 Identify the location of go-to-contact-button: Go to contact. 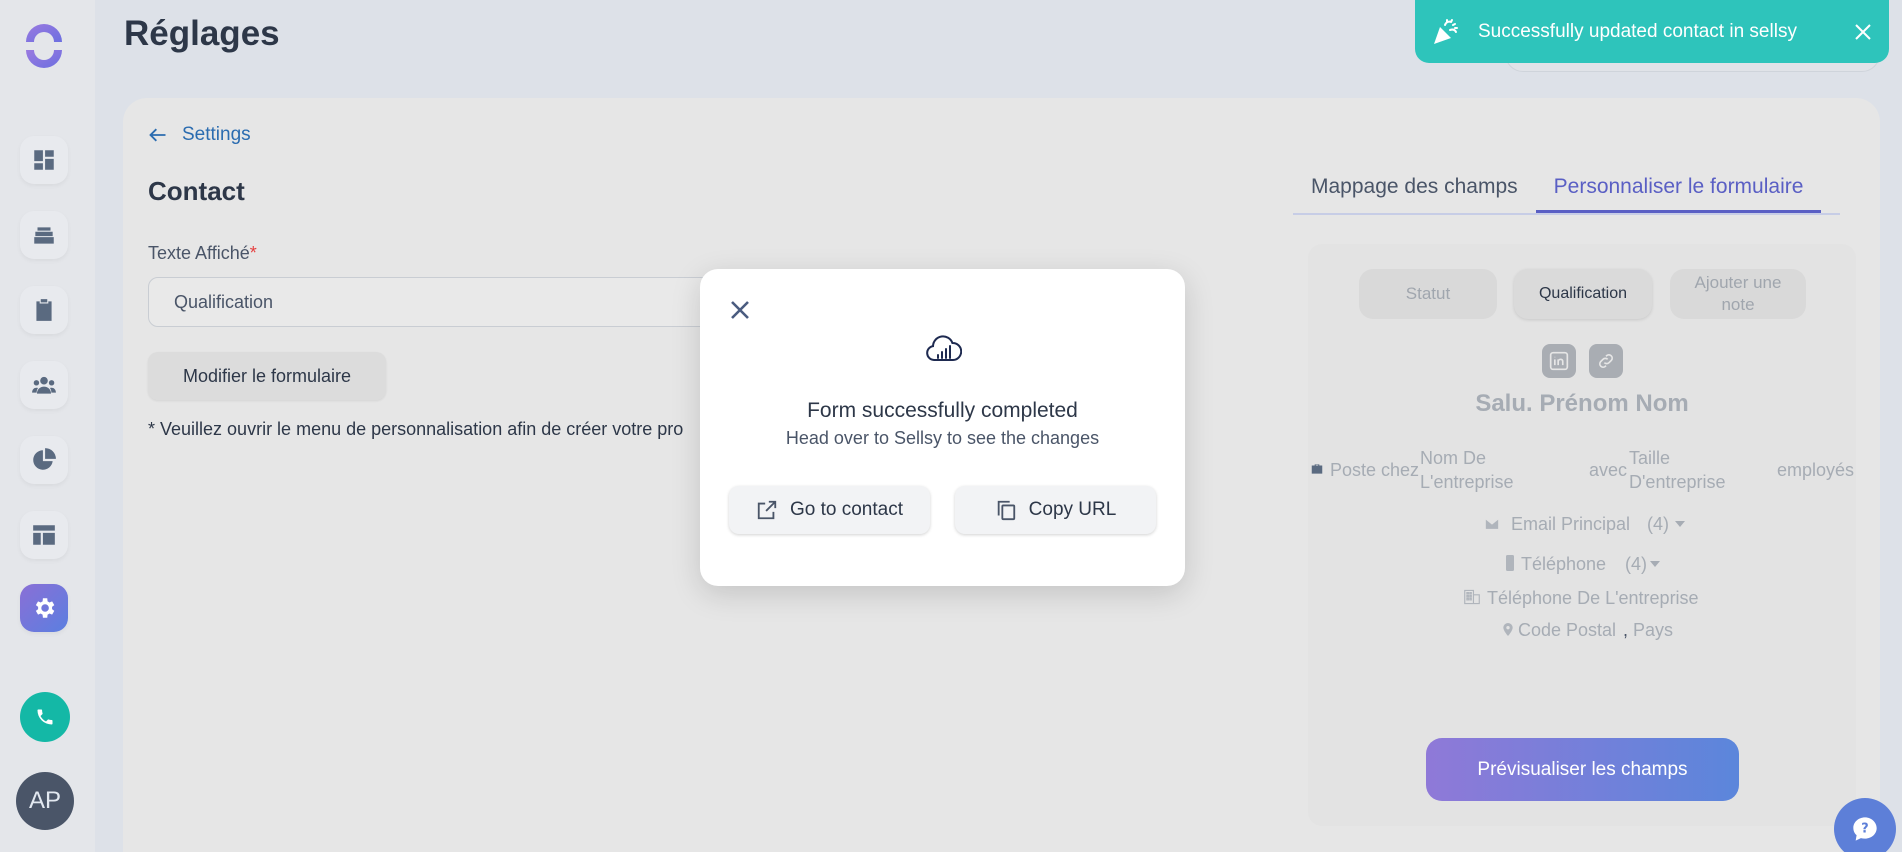
(829, 510).